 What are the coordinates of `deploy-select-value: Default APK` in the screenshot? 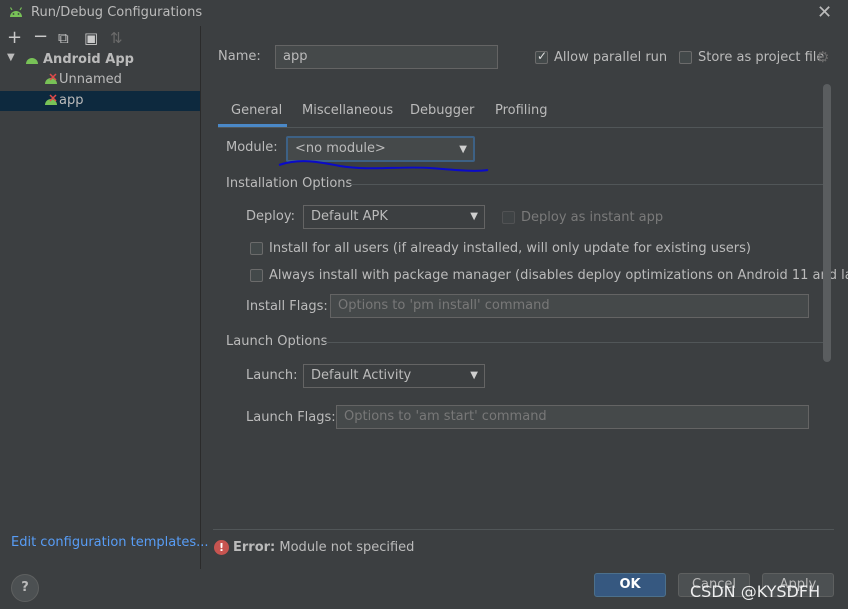 It's located at (349, 216).